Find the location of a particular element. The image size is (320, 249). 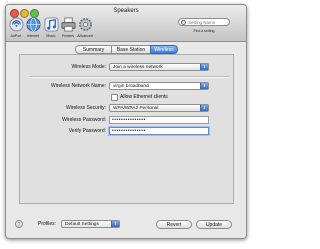

window-title: Speakers is located at coordinates (126, 11).